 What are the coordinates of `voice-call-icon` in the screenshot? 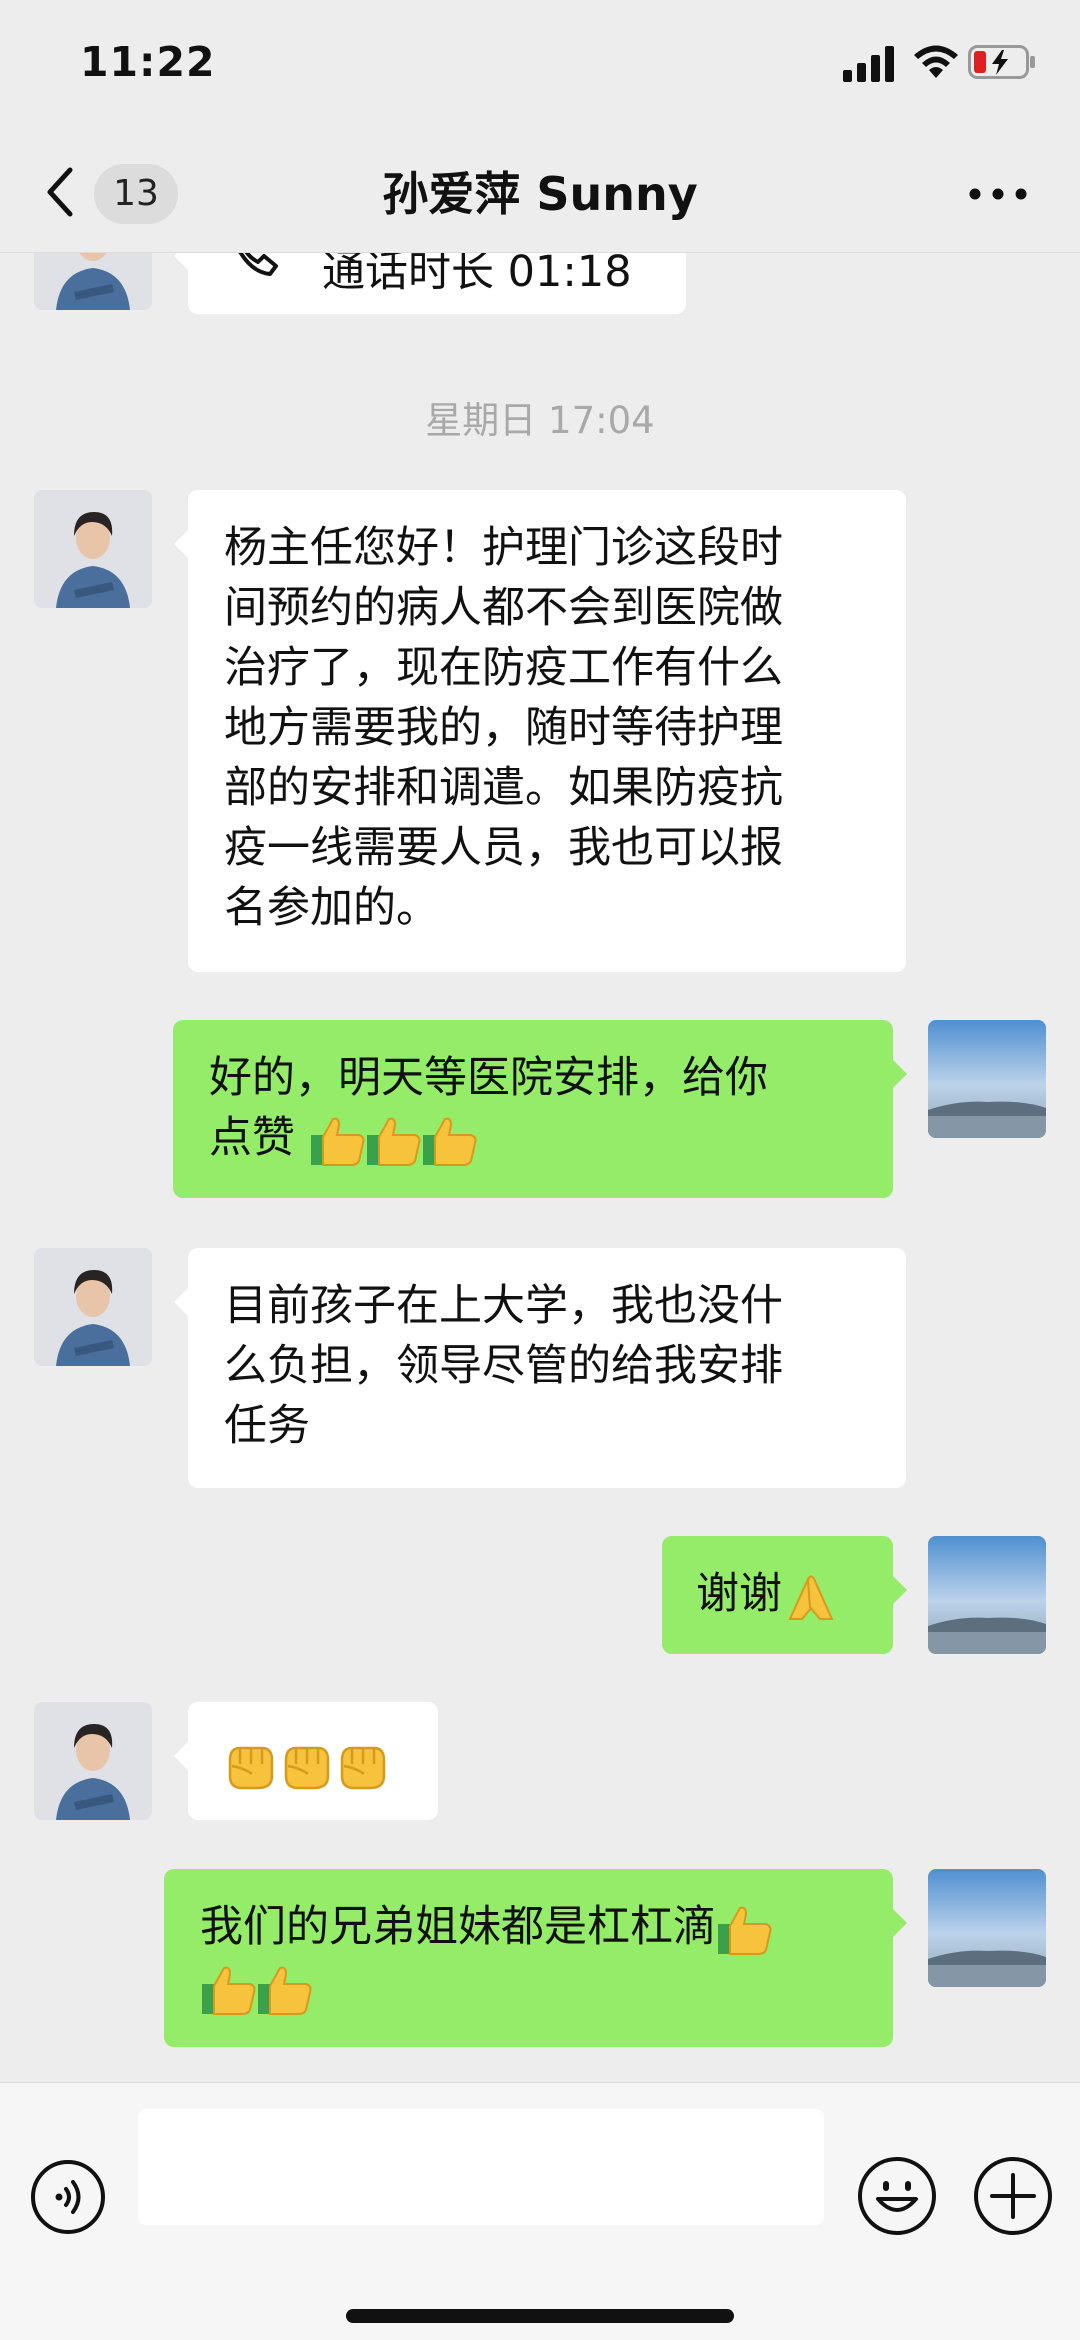 It's located at (257, 264).